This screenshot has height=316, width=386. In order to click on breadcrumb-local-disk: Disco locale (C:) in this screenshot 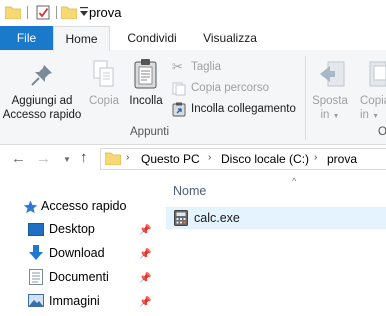, I will do `click(265, 159)`.